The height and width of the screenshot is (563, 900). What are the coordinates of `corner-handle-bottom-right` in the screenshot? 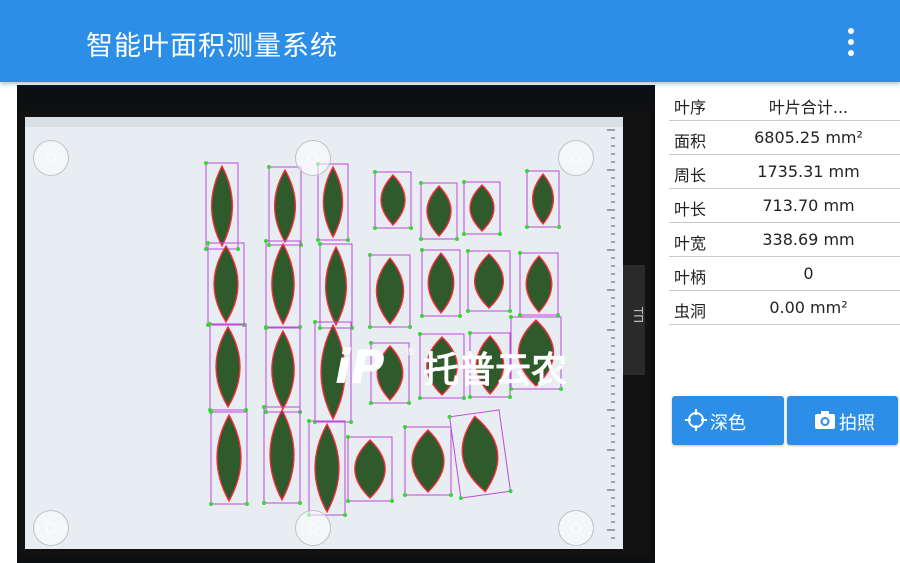 It's located at (576, 528).